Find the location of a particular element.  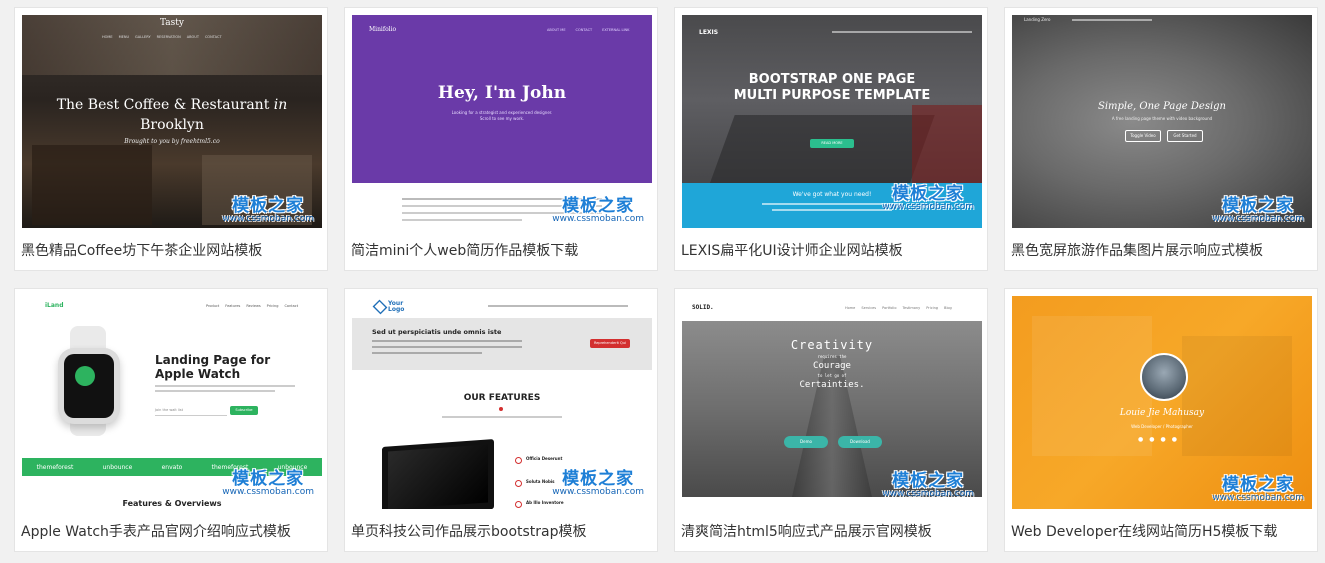

preview-nav-item: Home is located at coordinates (850, 308).